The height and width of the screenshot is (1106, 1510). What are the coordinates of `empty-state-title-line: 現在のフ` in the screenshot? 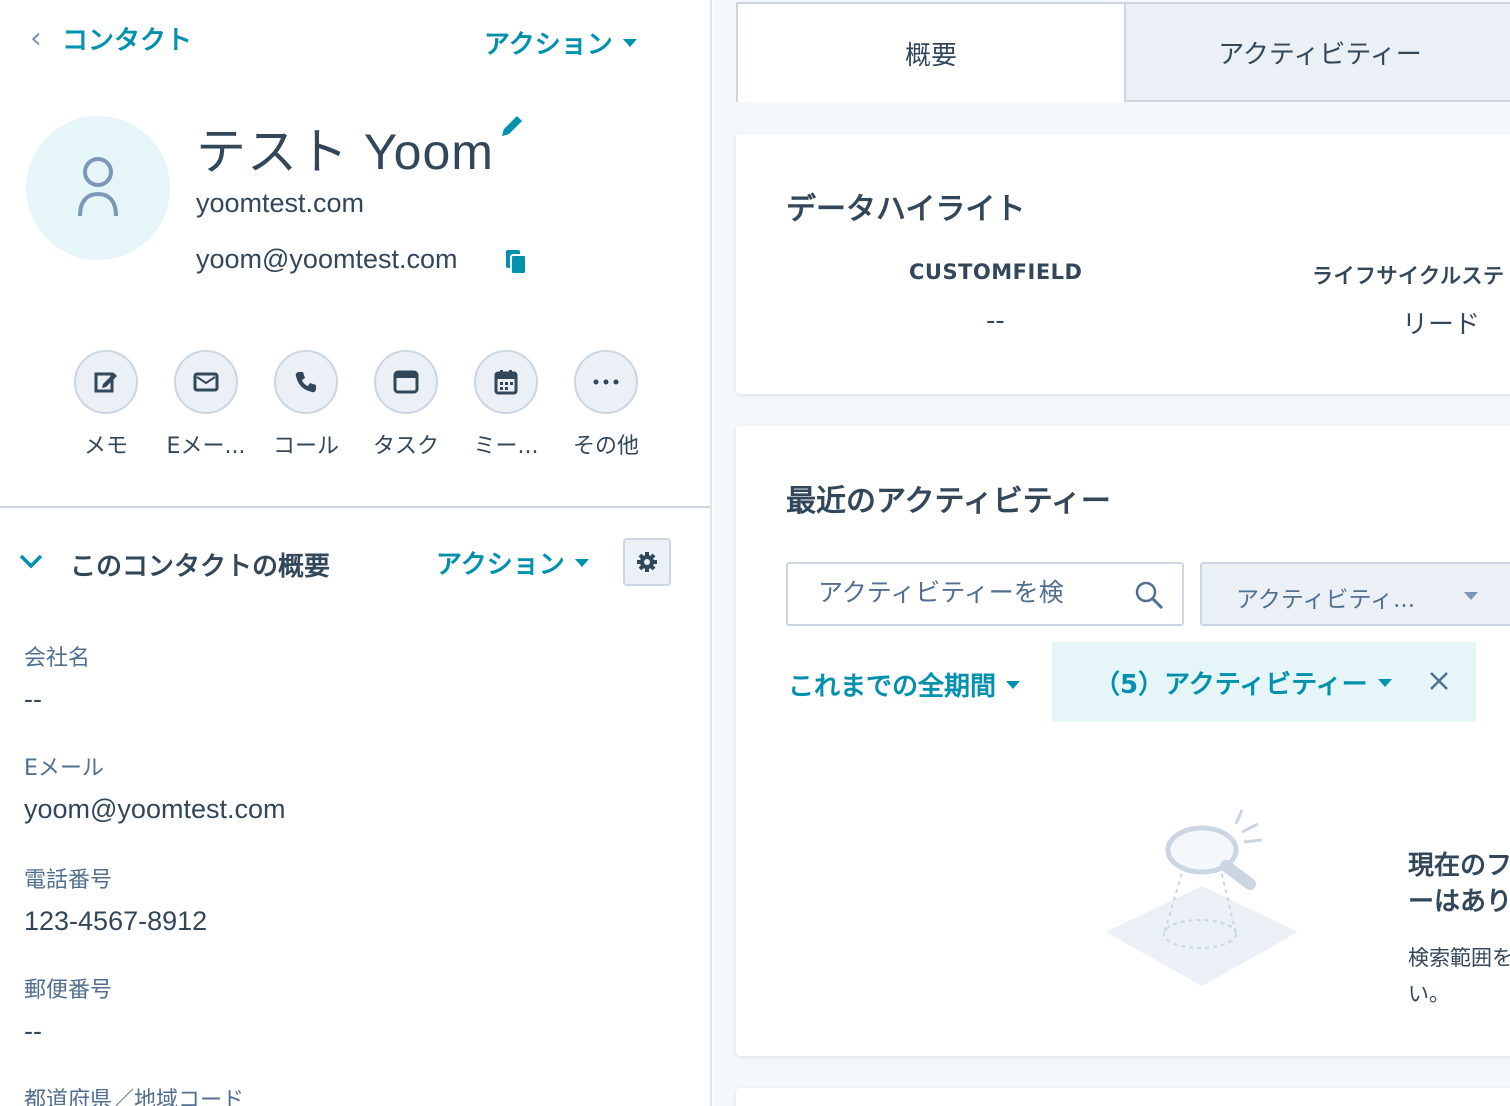 It's located at (1459, 866).